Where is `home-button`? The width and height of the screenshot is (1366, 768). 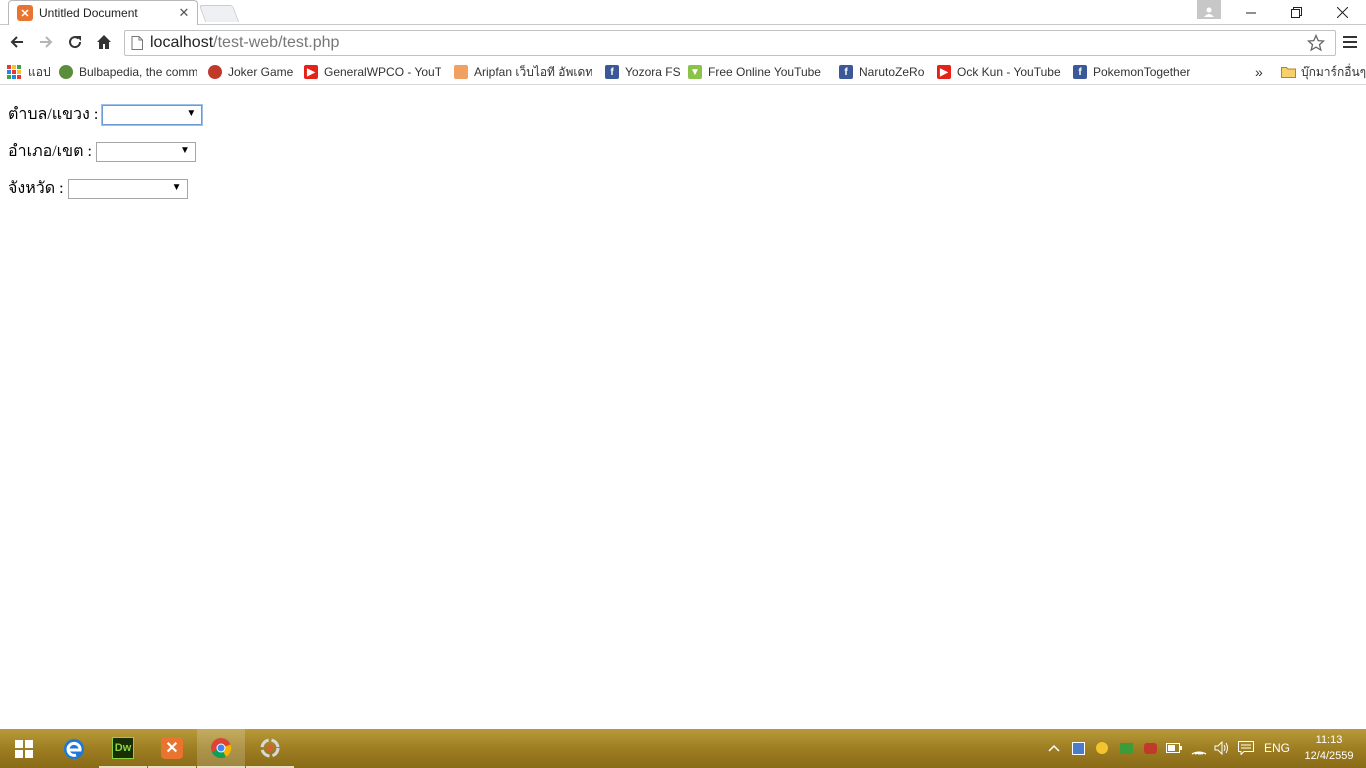
home-button is located at coordinates (104, 42).